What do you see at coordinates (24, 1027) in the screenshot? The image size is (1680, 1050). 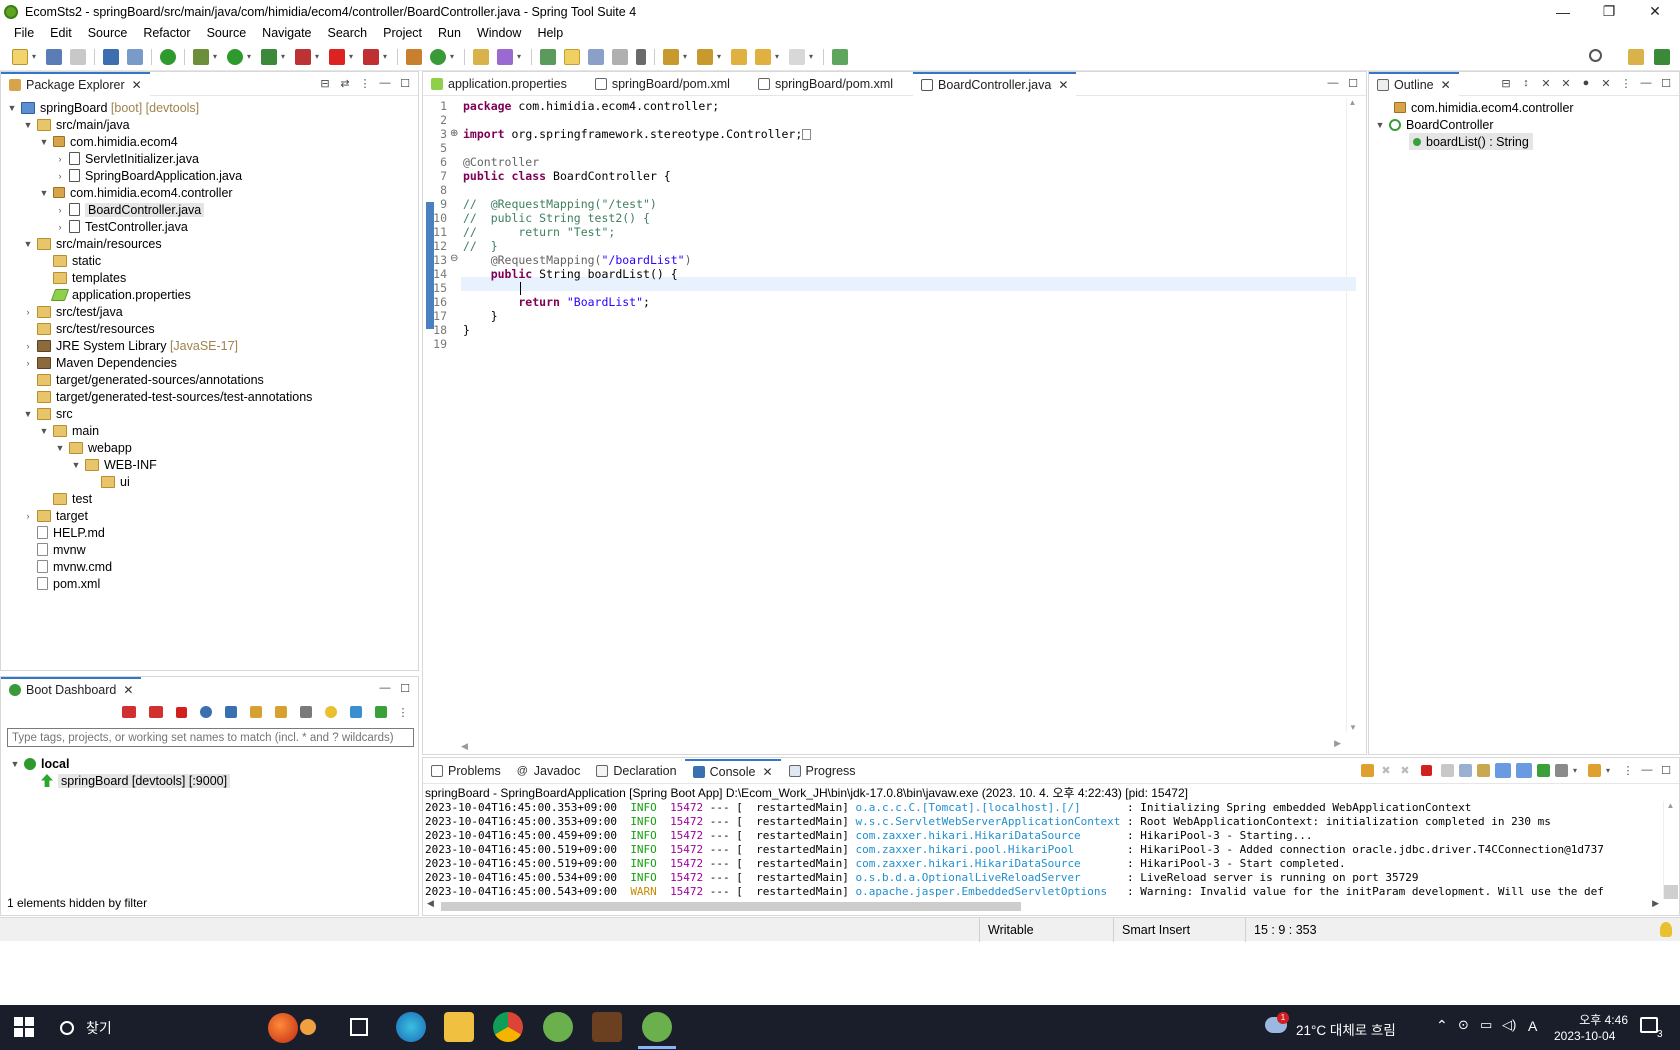 I see `windows-start-icon` at bounding box center [24, 1027].